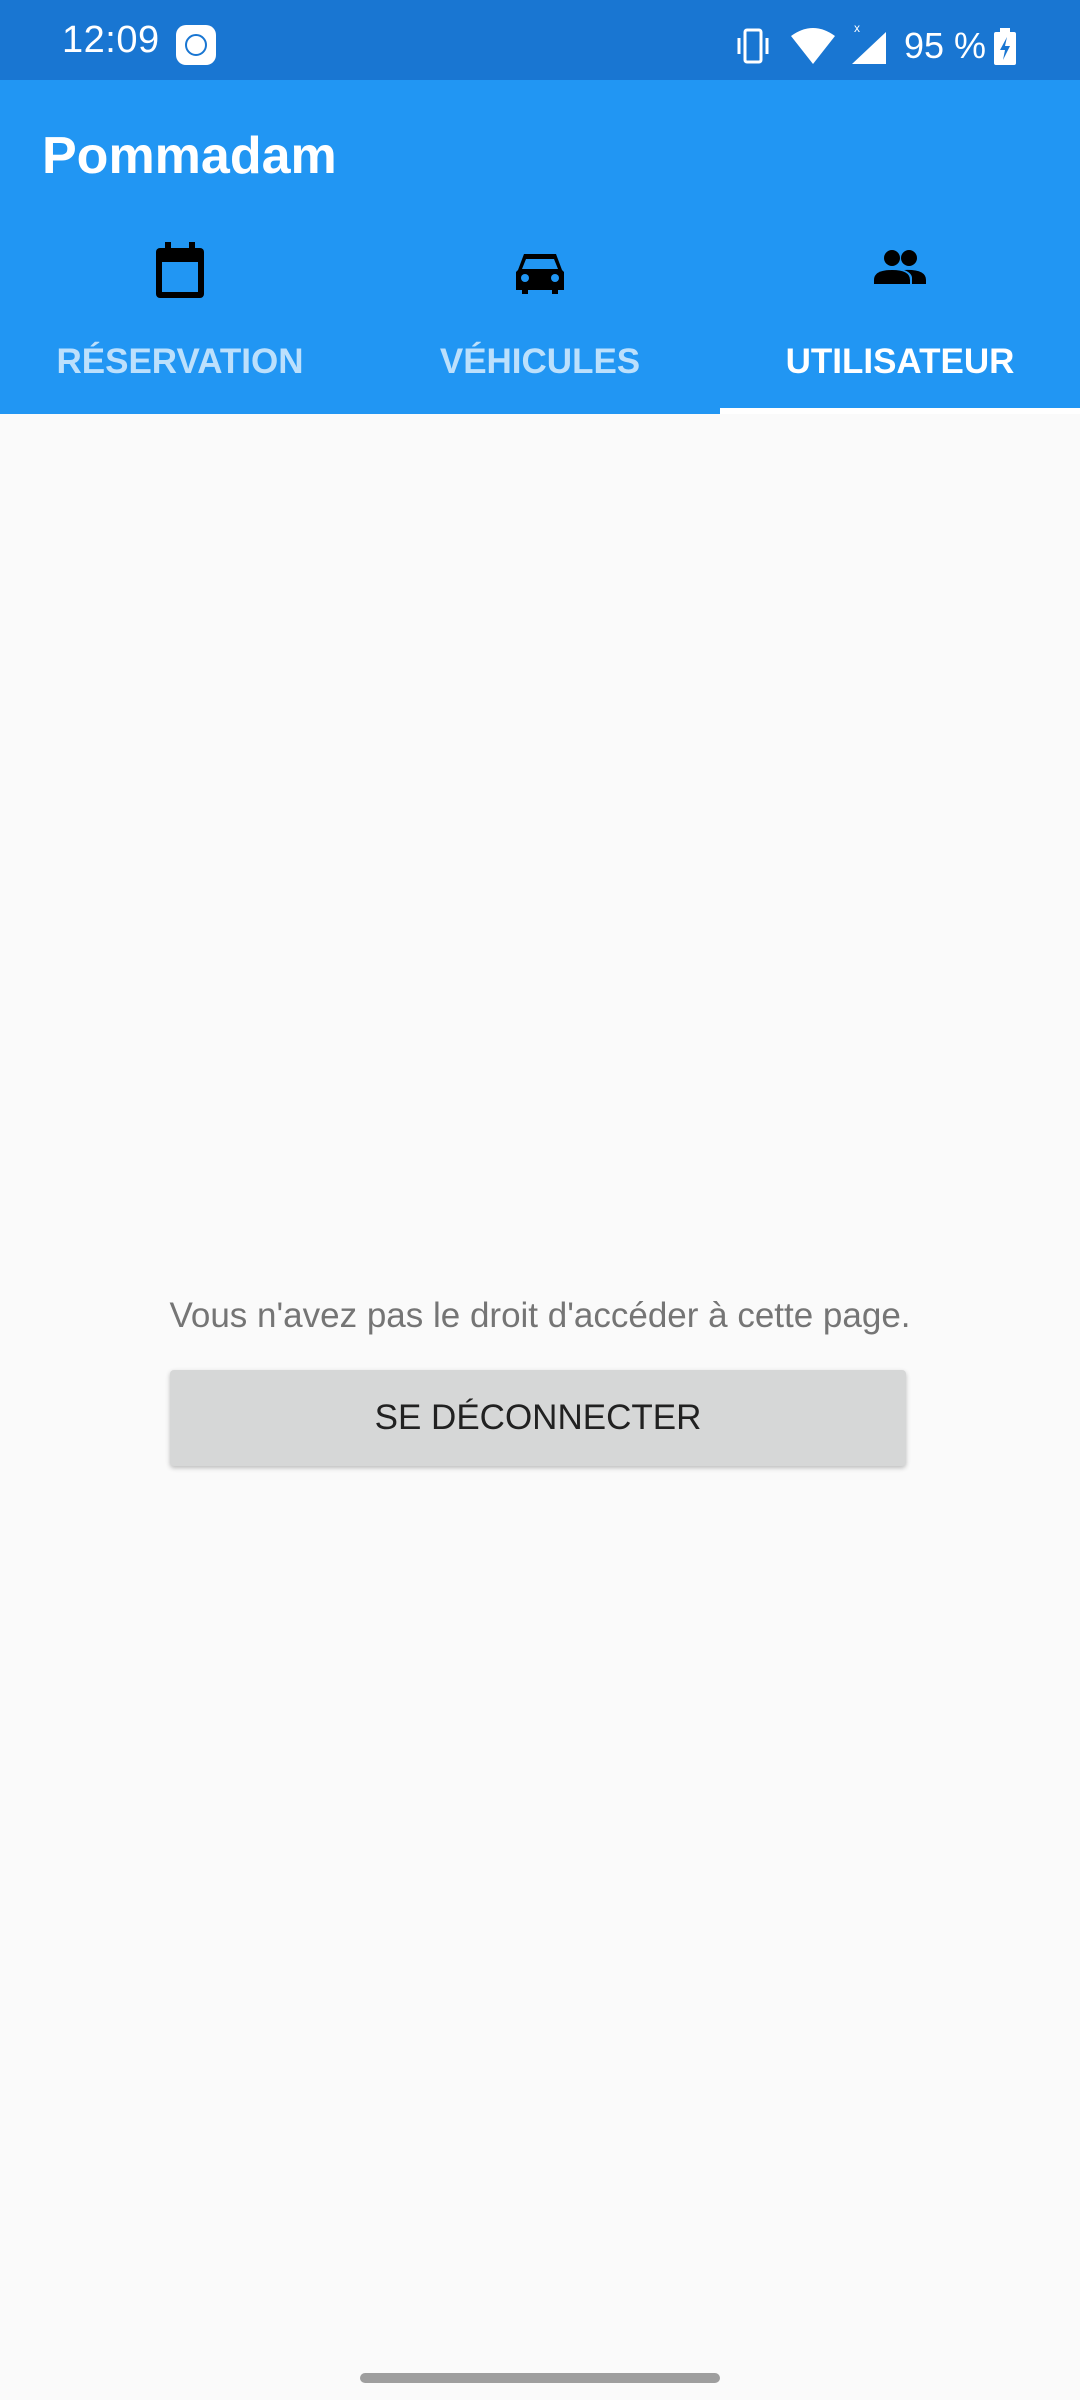 This screenshot has height=2400, width=1080. Describe the element at coordinates (196, 45) in the screenshot. I see `notification-app-icon` at that location.